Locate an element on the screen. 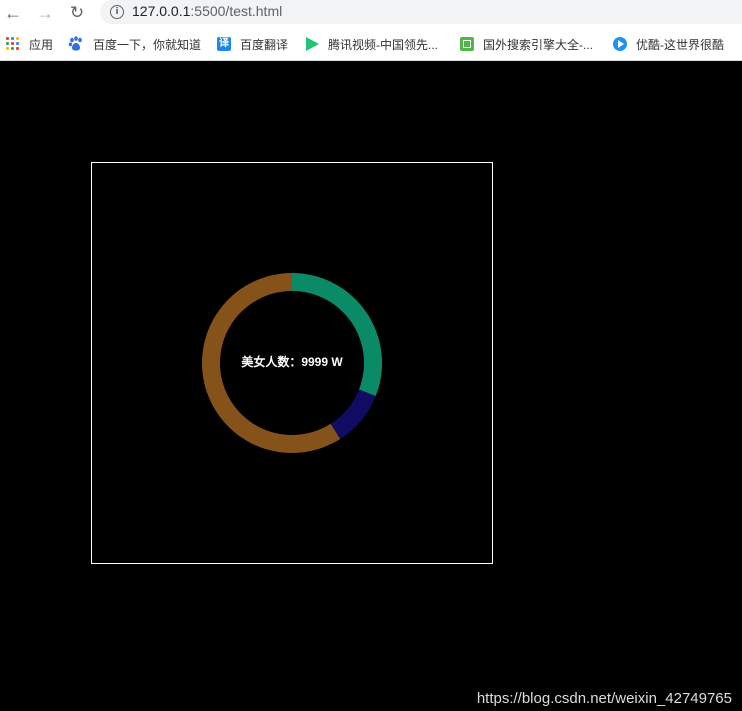 The image size is (742, 711). bookmark-translate: 译 百度翻译 is located at coordinates (252, 44).